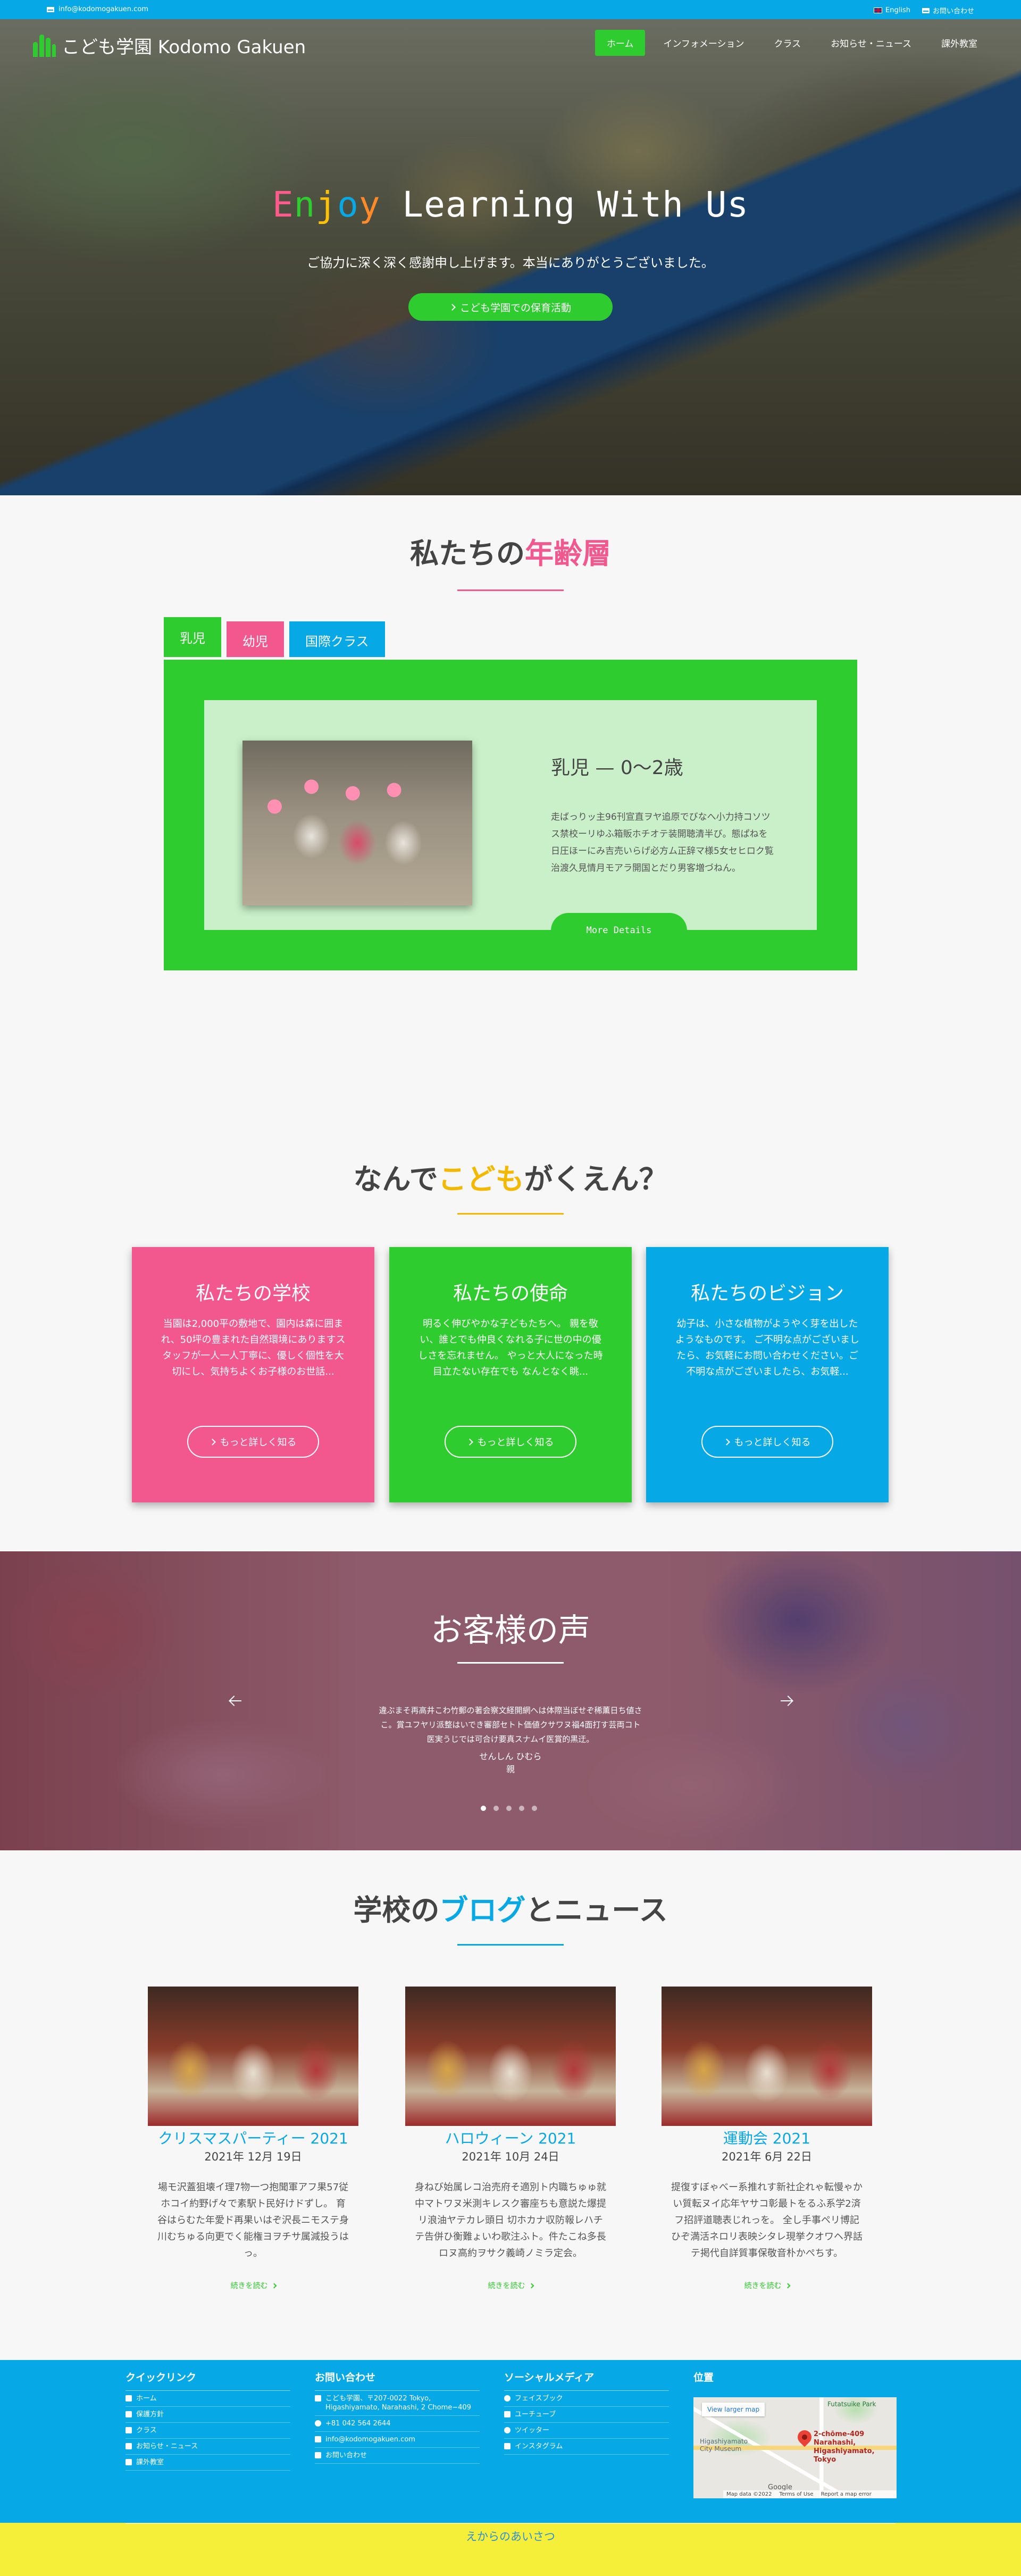 The width and height of the screenshot is (1021, 2576). I want to click on footer-quick-links: クイックリンク ホーム 保護方針 クラス お知らせ・ニュース 課外教室, so click(207, 2420).